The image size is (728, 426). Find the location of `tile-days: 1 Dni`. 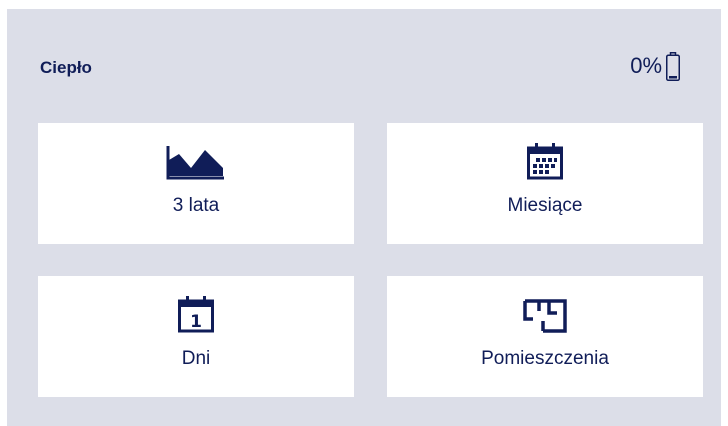

tile-days: 1 Dni is located at coordinates (196, 336).